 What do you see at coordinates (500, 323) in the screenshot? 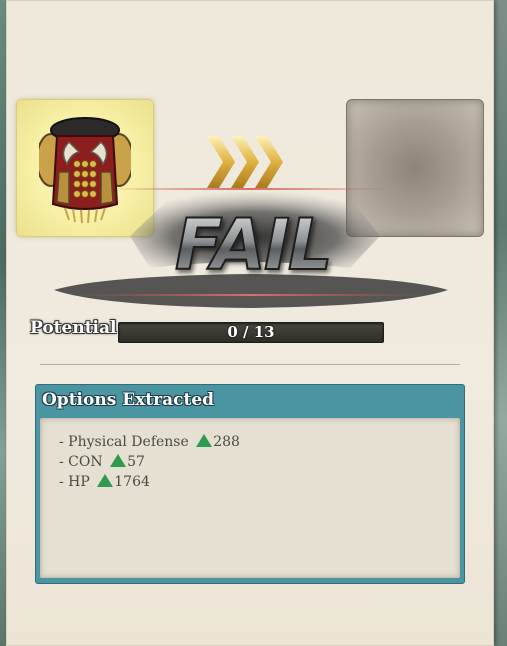
I see `background-right-scenery` at bounding box center [500, 323].